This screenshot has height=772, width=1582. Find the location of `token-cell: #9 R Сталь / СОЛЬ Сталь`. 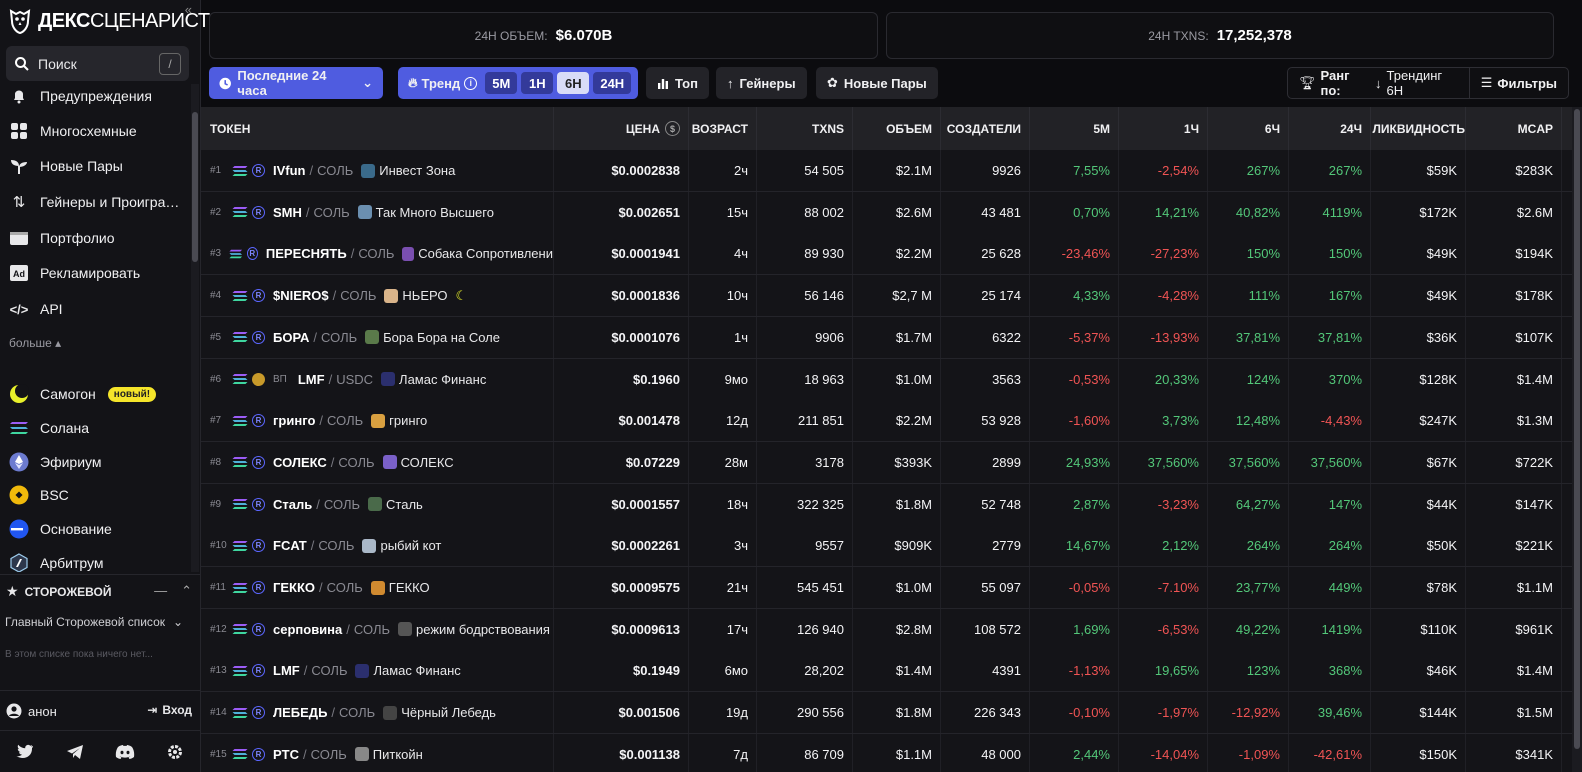

token-cell: #9 R Сталь / СОЛЬ Сталь is located at coordinates (377, 504).